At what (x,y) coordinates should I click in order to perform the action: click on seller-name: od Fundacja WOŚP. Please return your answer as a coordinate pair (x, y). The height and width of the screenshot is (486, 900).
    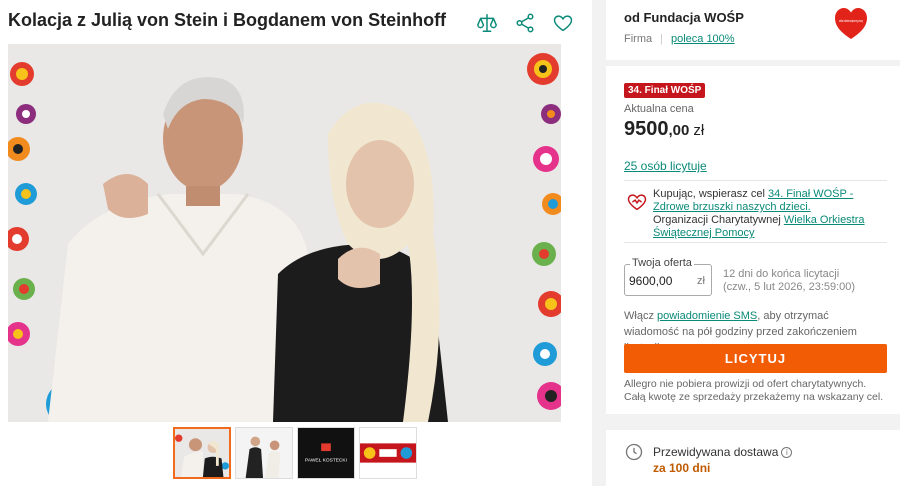
    Looking at the image, I should click on (684, 17).